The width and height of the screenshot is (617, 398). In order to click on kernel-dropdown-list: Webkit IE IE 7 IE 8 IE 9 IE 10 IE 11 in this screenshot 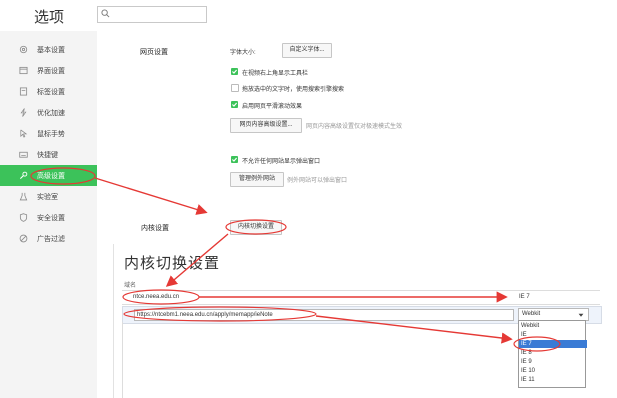, I will do `click(552, 354)`.